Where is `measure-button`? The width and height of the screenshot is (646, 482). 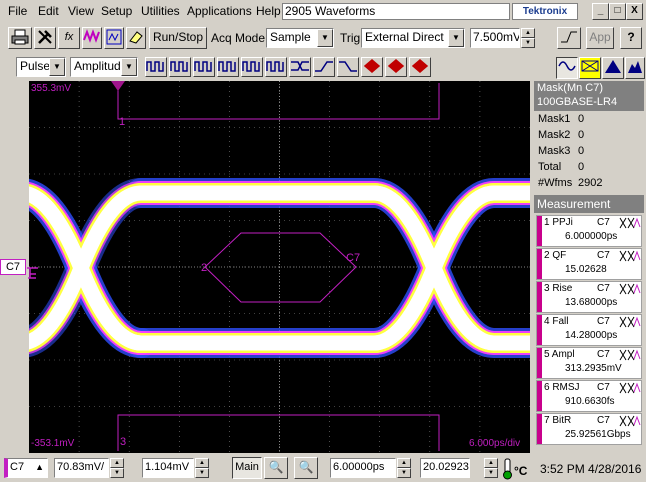 measure-button is located at coordinates (114, 38).